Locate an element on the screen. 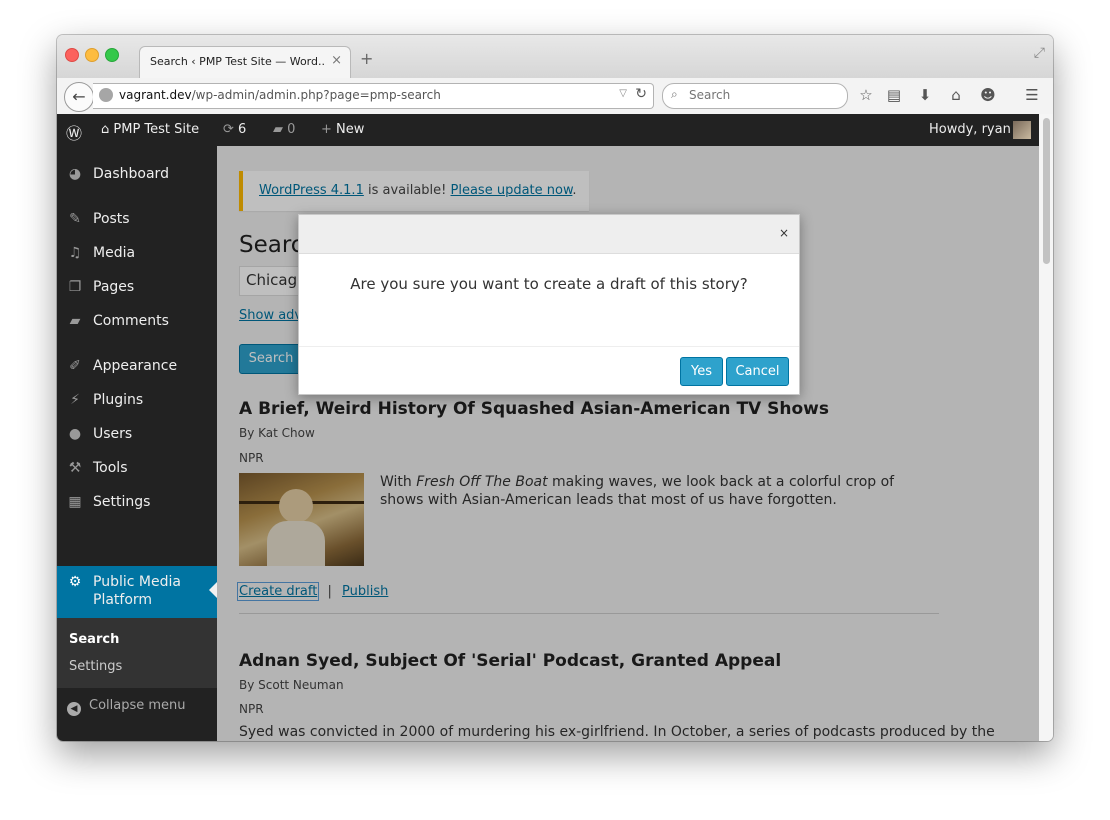 The height and width of the screenshot is (820, 1110). avatar is located at coordinates (1022, 130).